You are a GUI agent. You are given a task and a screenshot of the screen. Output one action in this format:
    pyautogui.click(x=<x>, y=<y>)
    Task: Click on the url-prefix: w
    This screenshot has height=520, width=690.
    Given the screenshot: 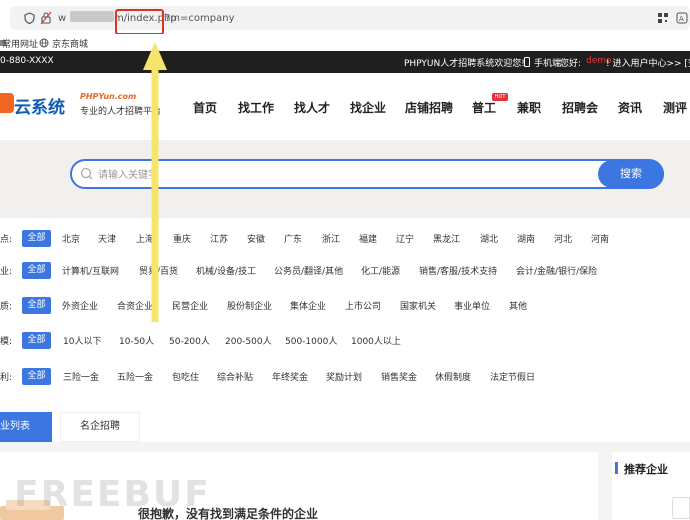 What is the action you would take?
    pyautogui.click(x=62, y=18)
    